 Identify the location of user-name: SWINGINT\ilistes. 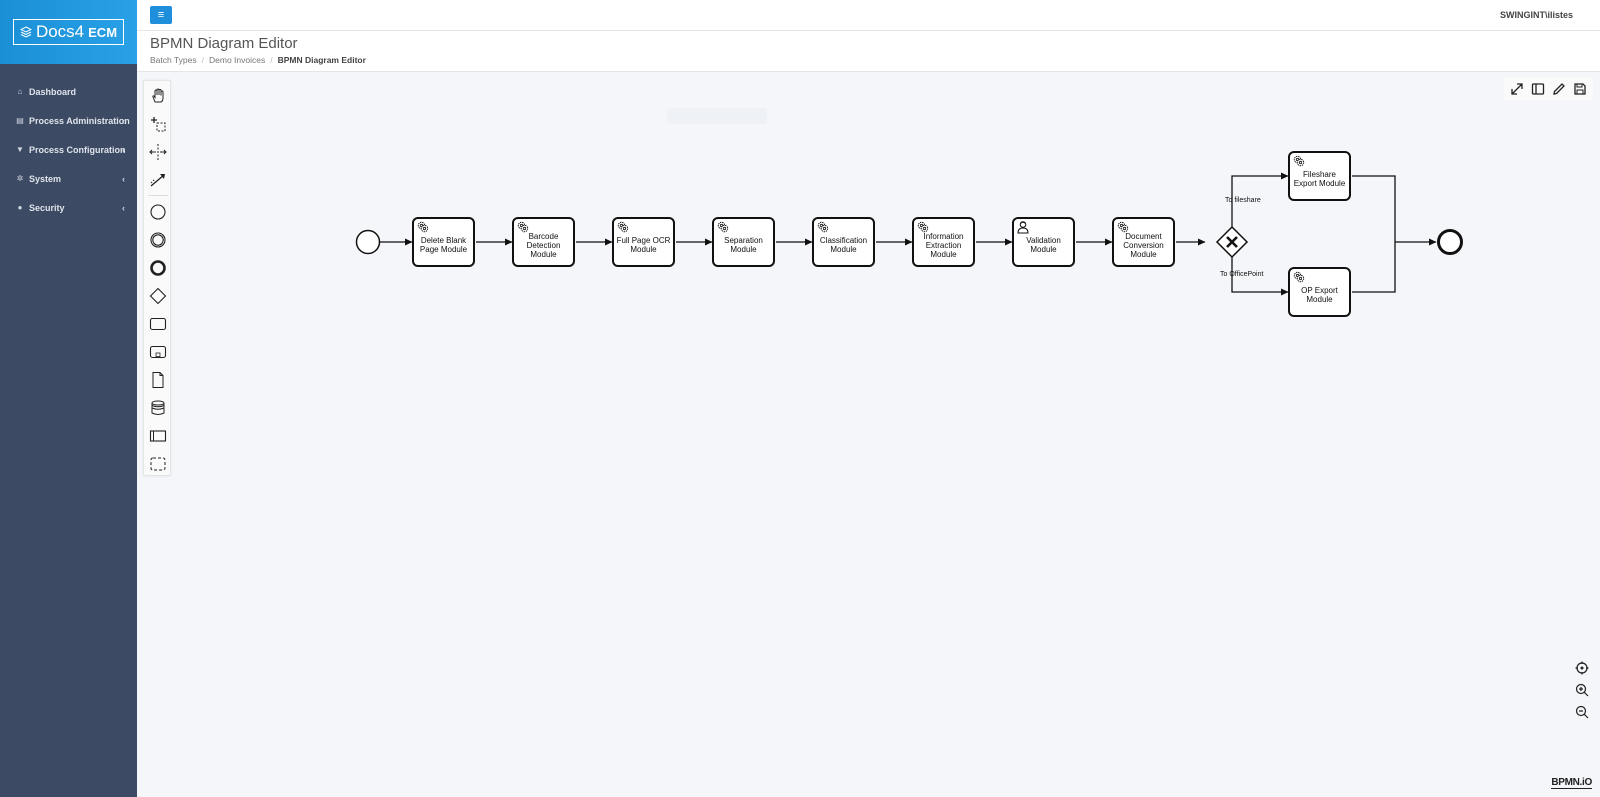
(1536, 15).